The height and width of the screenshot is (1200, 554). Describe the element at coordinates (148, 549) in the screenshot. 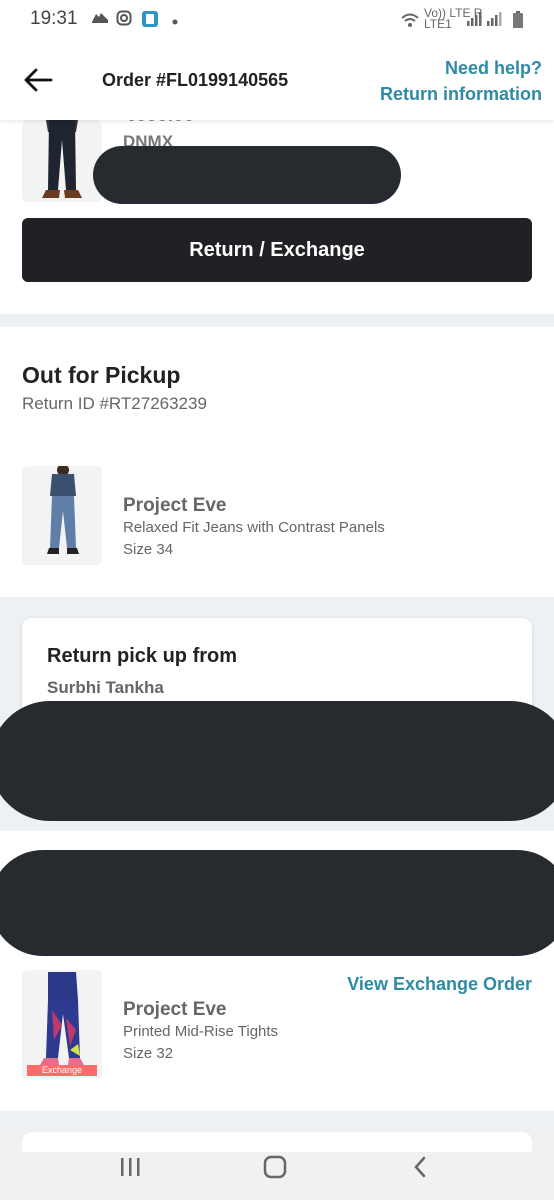

I see `return-product-size: Size 34` at that location.